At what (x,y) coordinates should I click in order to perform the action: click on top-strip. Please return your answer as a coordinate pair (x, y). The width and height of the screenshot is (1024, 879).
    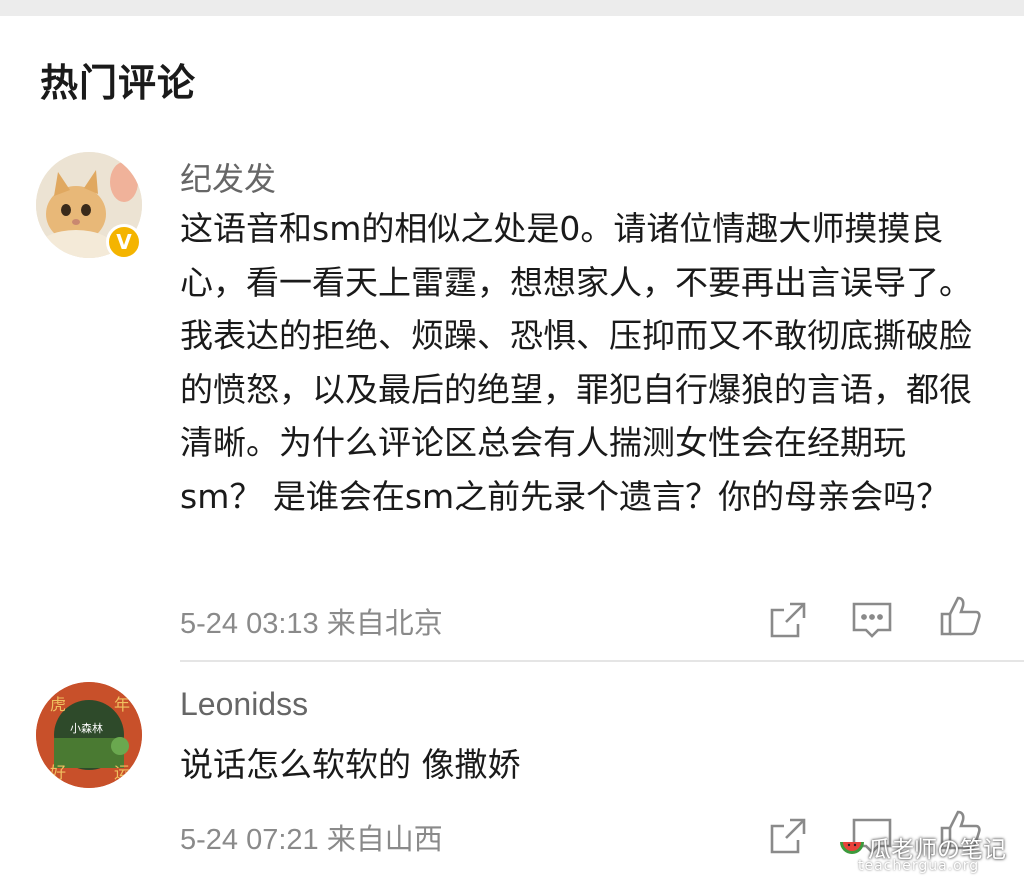
    Looking at the image, I should click on (512, 8).